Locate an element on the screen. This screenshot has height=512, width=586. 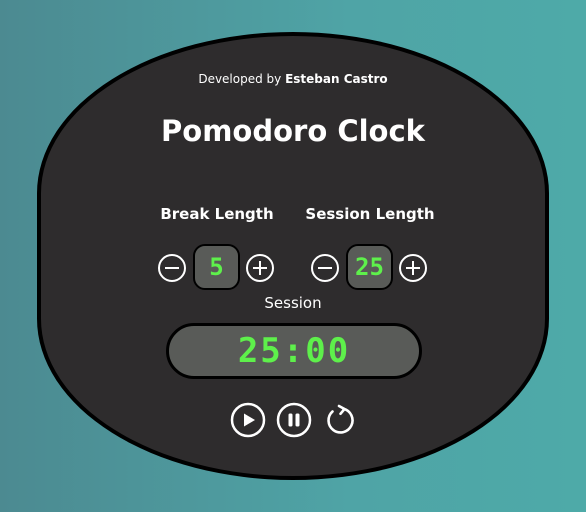
break-increment-button is located at coordinates (260, 268).